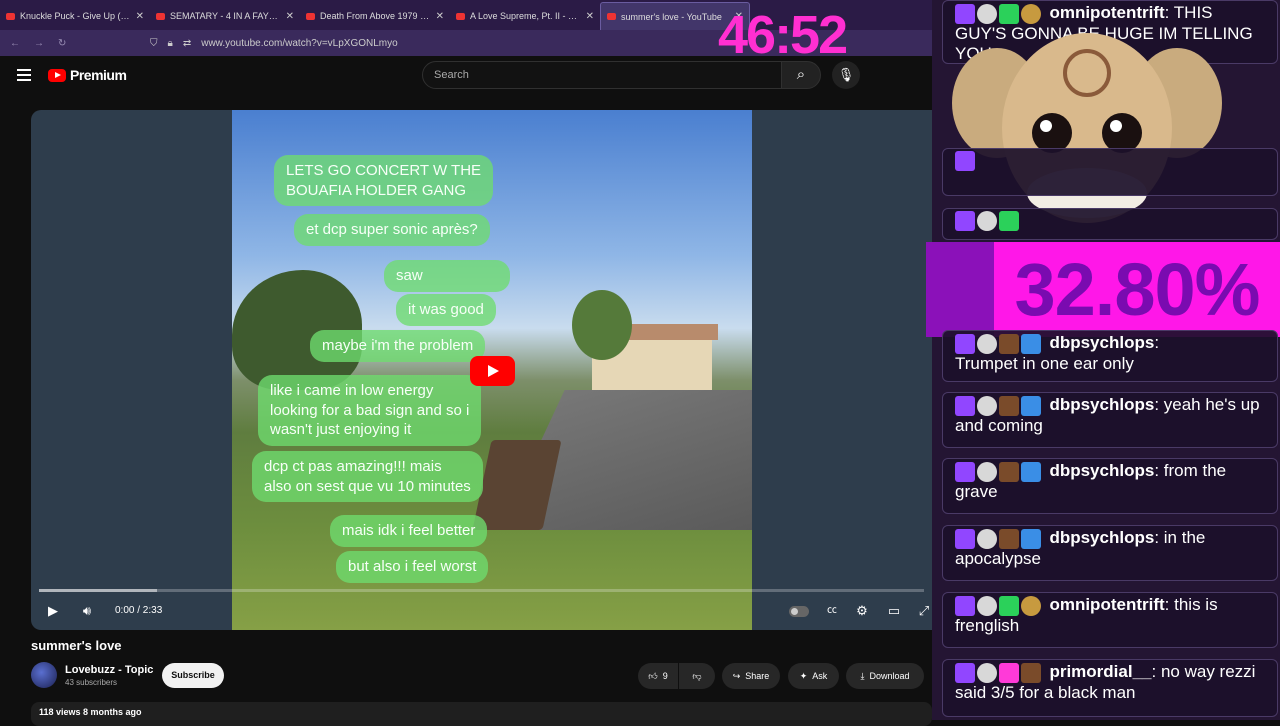 This screenshot has height=726, width=1280. What do you see at coordinates (44, 675) in the screenshot?
I see `channel-avatar` at bounding box center [44, 675].